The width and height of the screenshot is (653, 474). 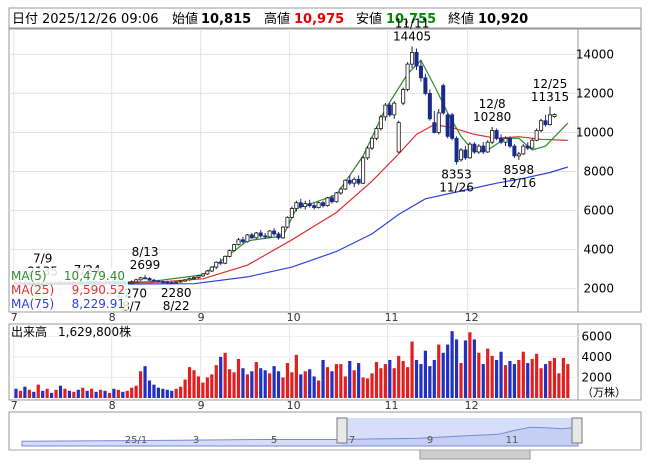 I want to click on navigator-scrollbar-thumb, so click(x=475, y=454).